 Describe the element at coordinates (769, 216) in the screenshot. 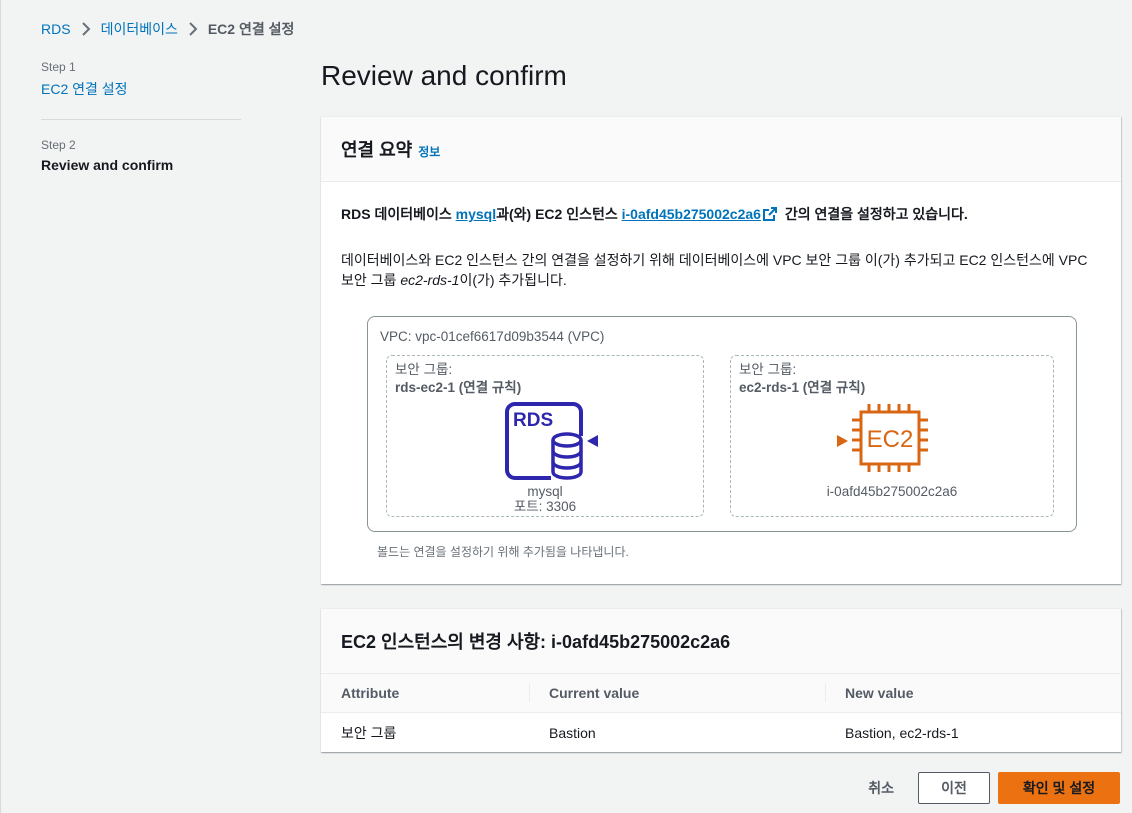

I see `external-link-icon` at that location.